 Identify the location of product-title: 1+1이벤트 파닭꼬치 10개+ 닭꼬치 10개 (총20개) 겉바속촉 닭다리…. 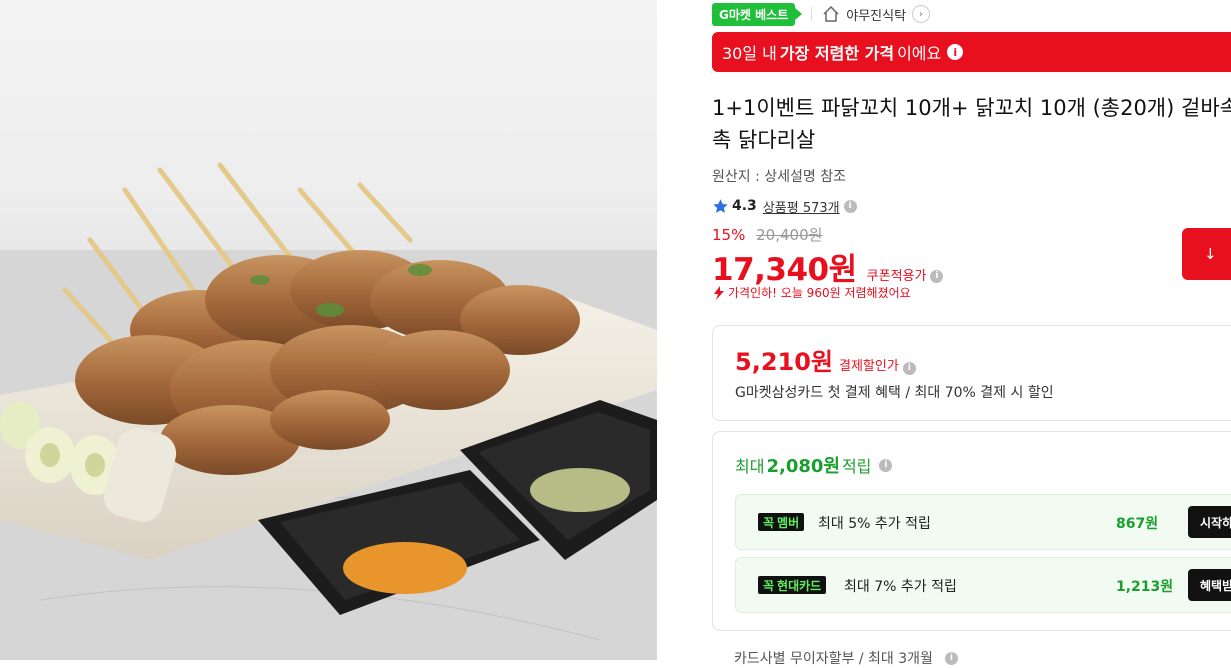
(971, 124).